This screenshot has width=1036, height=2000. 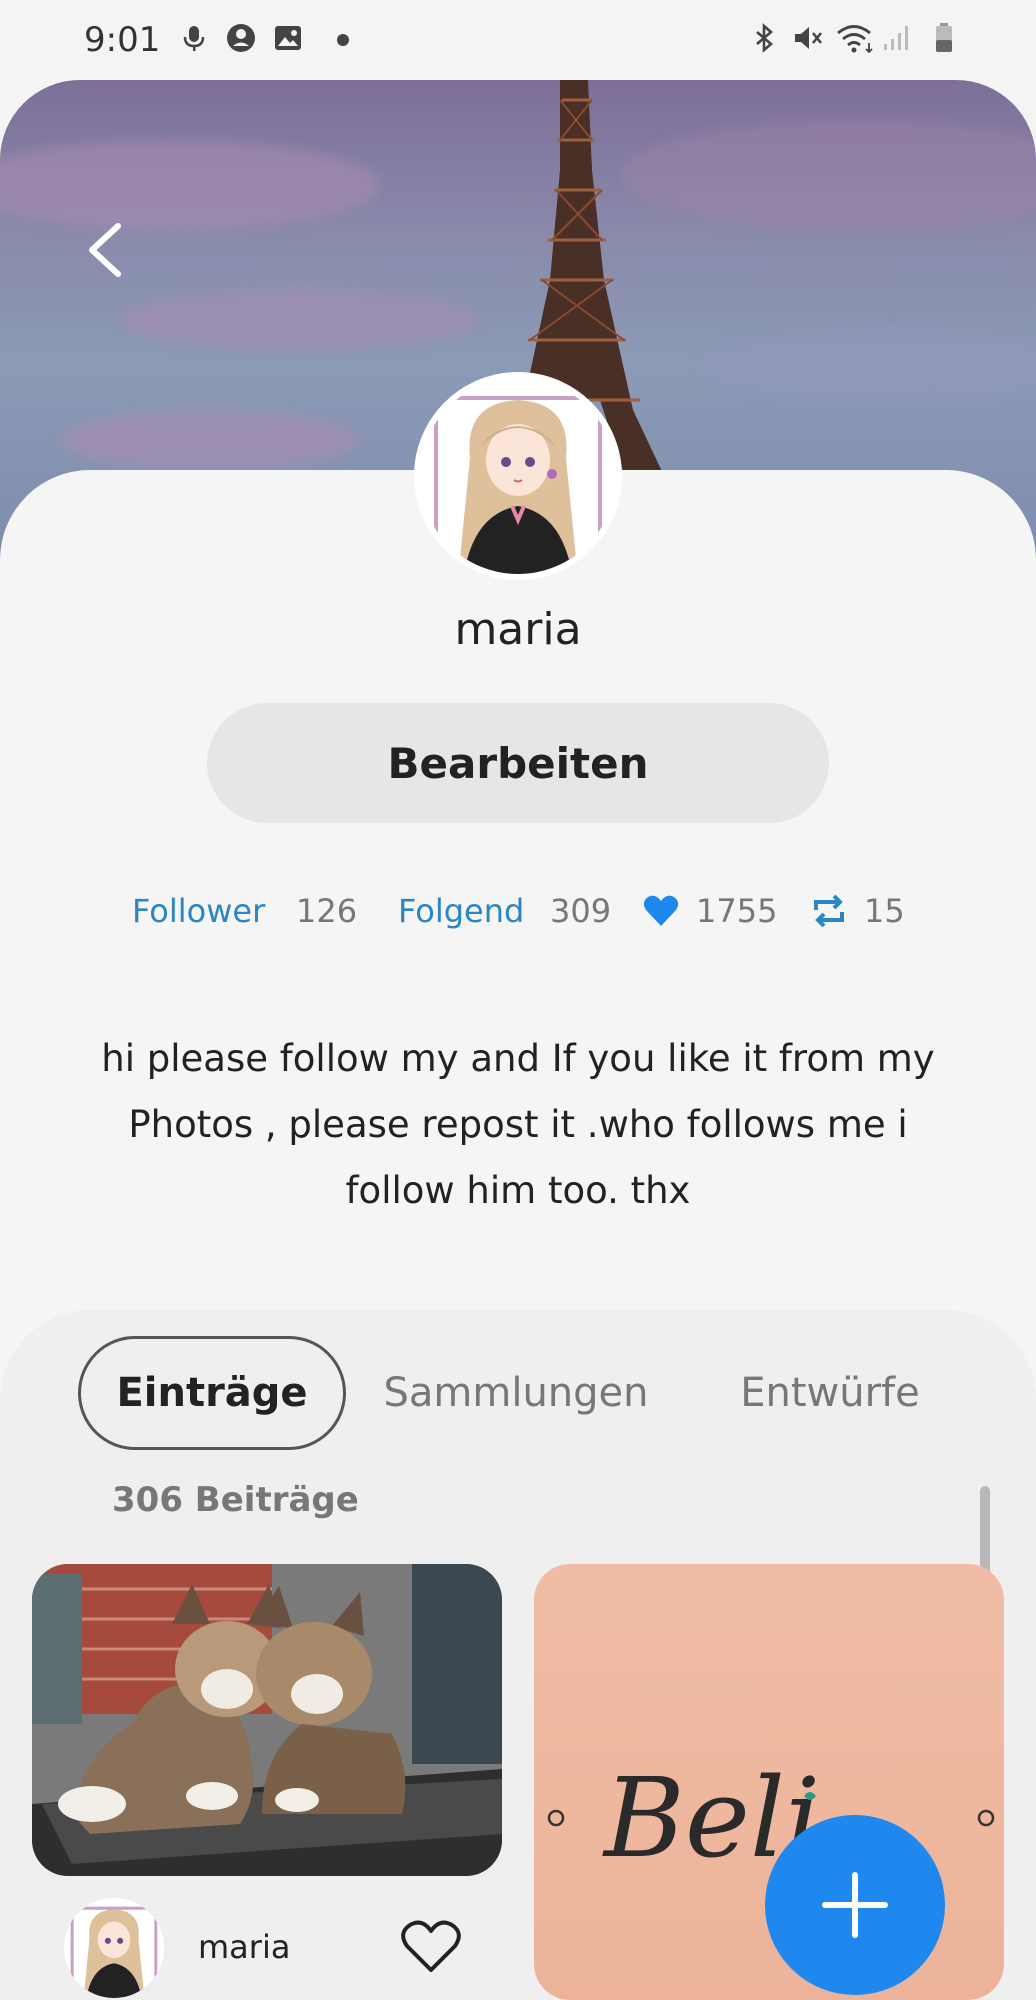 I want to click on following-count: 309, so click(x=581, y=911).